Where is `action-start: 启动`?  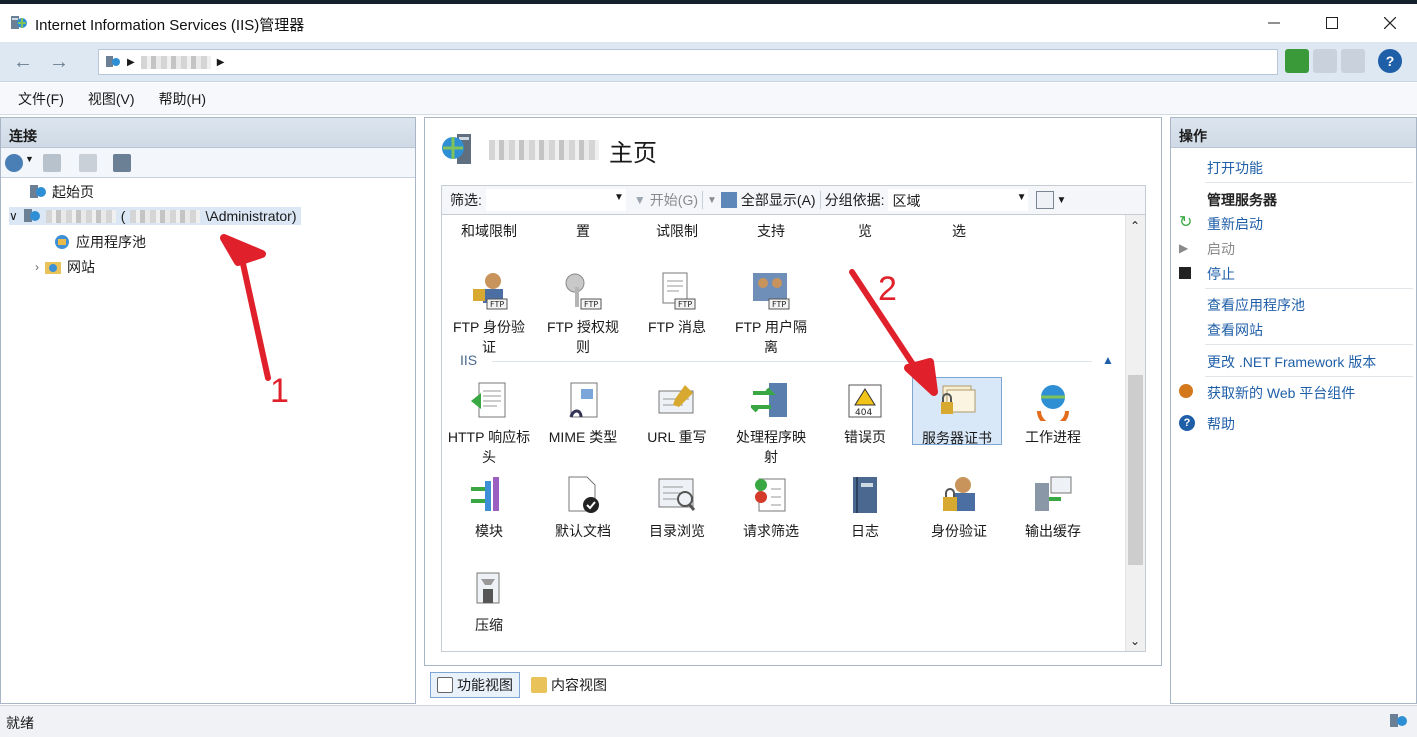 action-start: 启动 is located at coordinates (1221, 249).